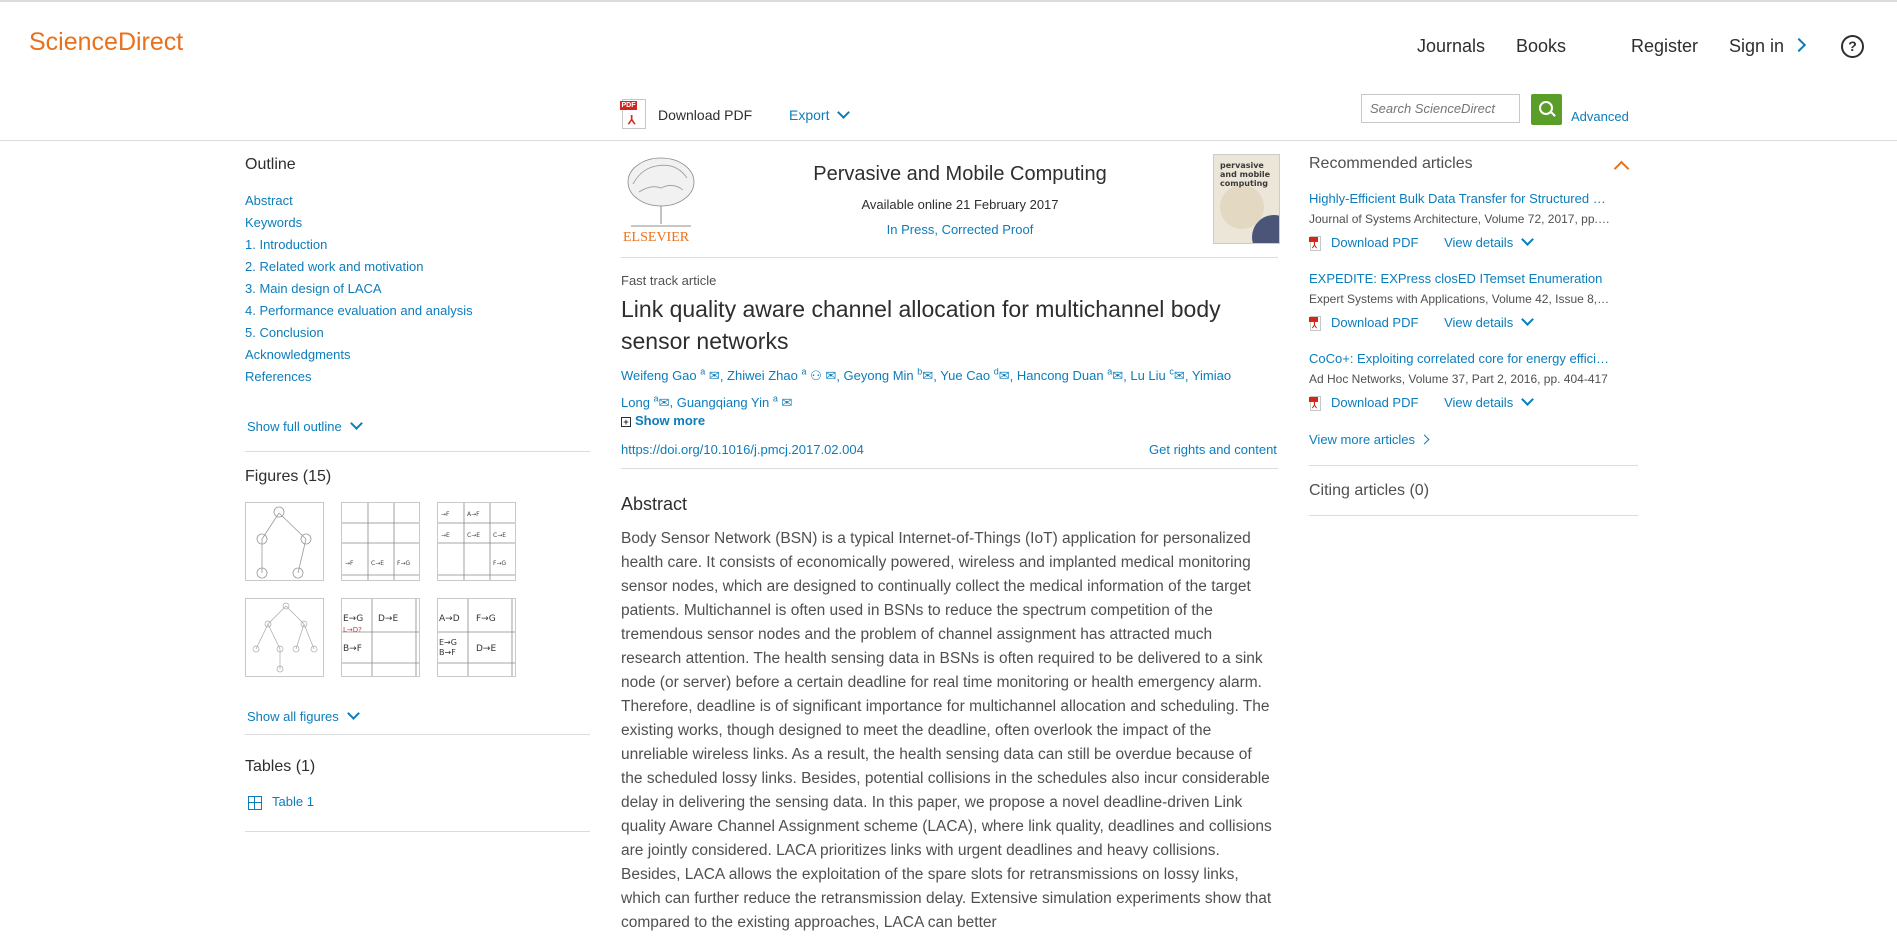 The image size is (1897, 941). I want to click on nav-books: Books, so click(1541, 46).